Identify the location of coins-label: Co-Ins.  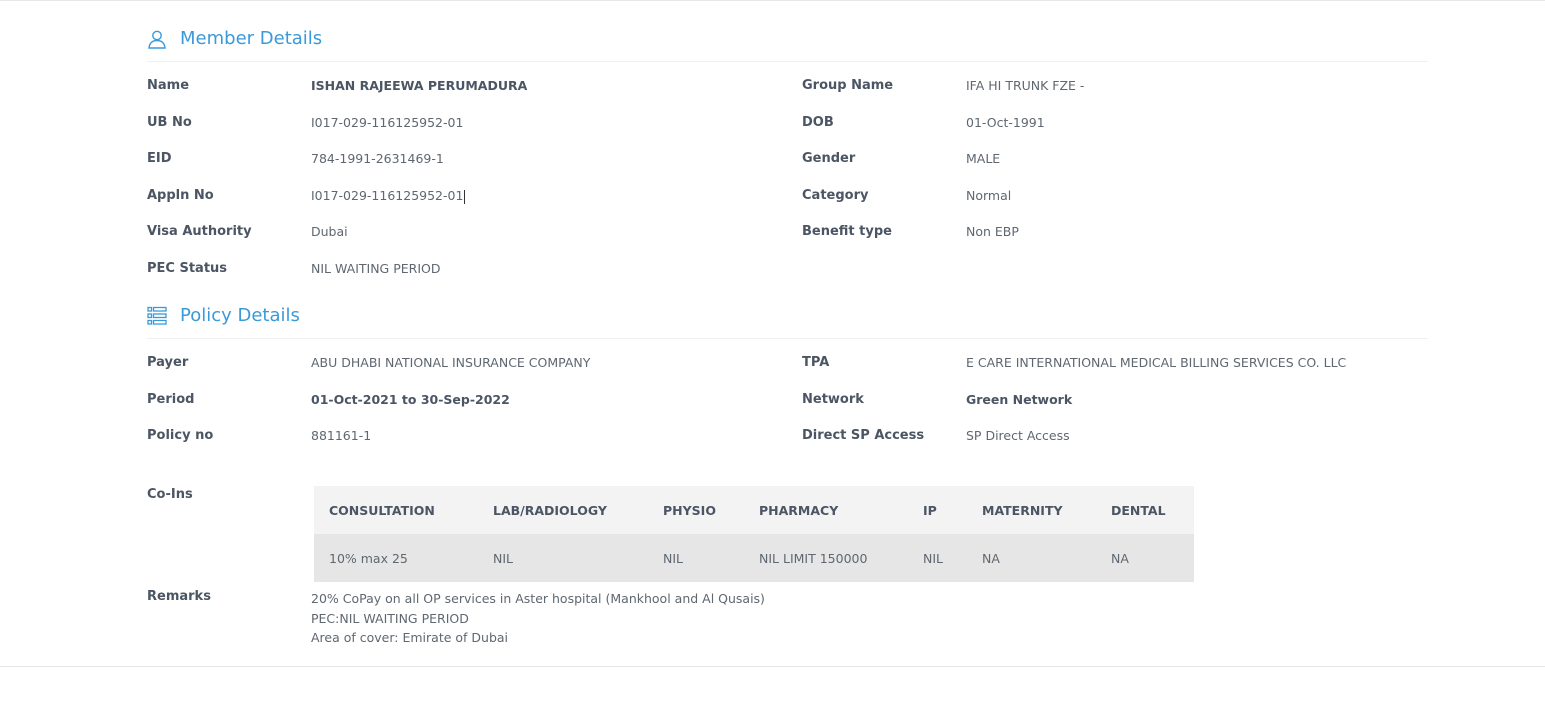
(170, 494).